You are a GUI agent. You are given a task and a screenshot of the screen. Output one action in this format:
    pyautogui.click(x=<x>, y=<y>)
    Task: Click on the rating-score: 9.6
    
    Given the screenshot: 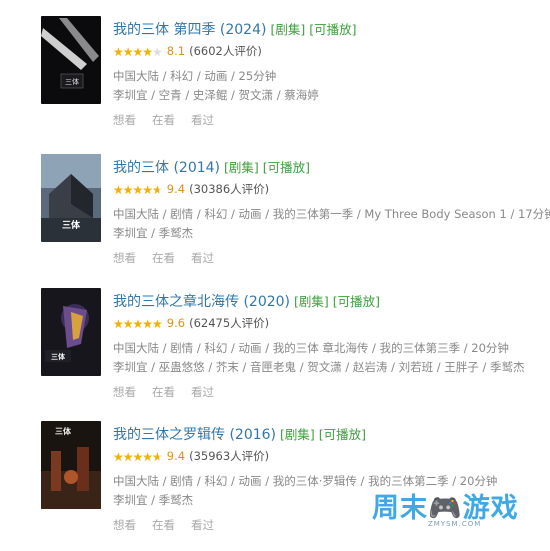 What is the action you would take?
    pyautogui.click(x=176, y=323)
    